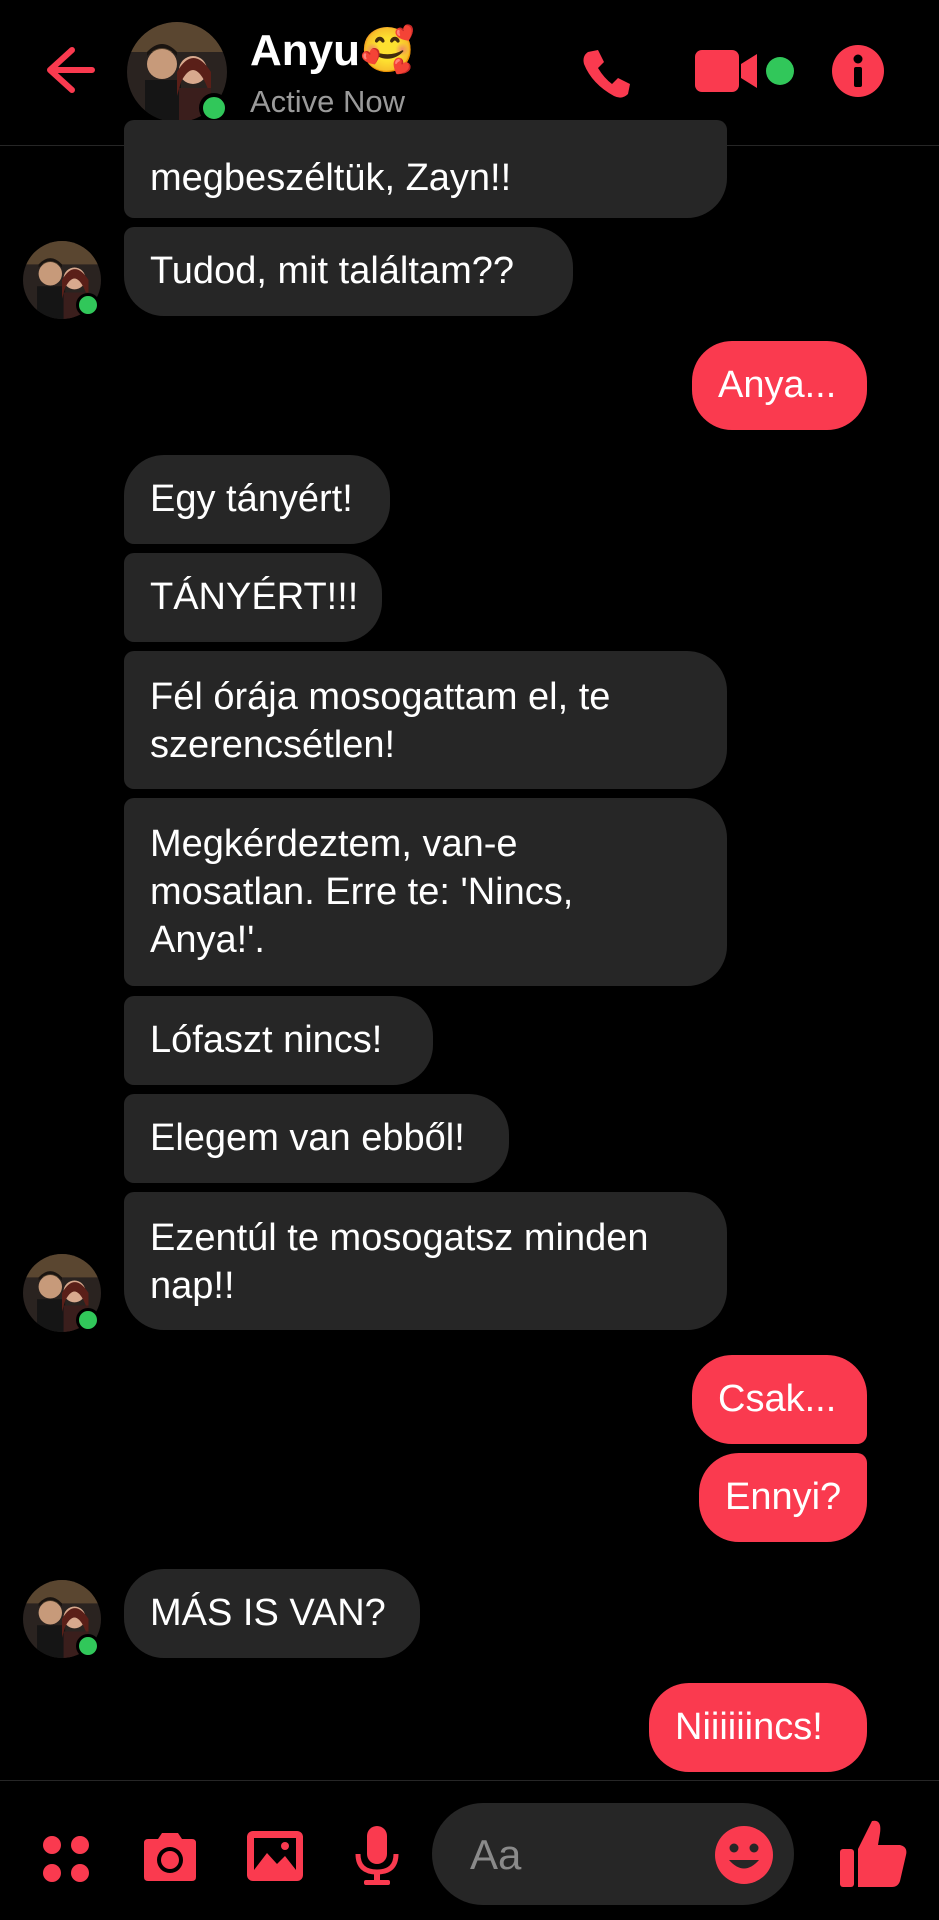 The width and height of the screenshot is (939, 1920). I want to click on message-bubble-received: Ezentúl te mosogatsz minden nap!!, so click(425, 1261).